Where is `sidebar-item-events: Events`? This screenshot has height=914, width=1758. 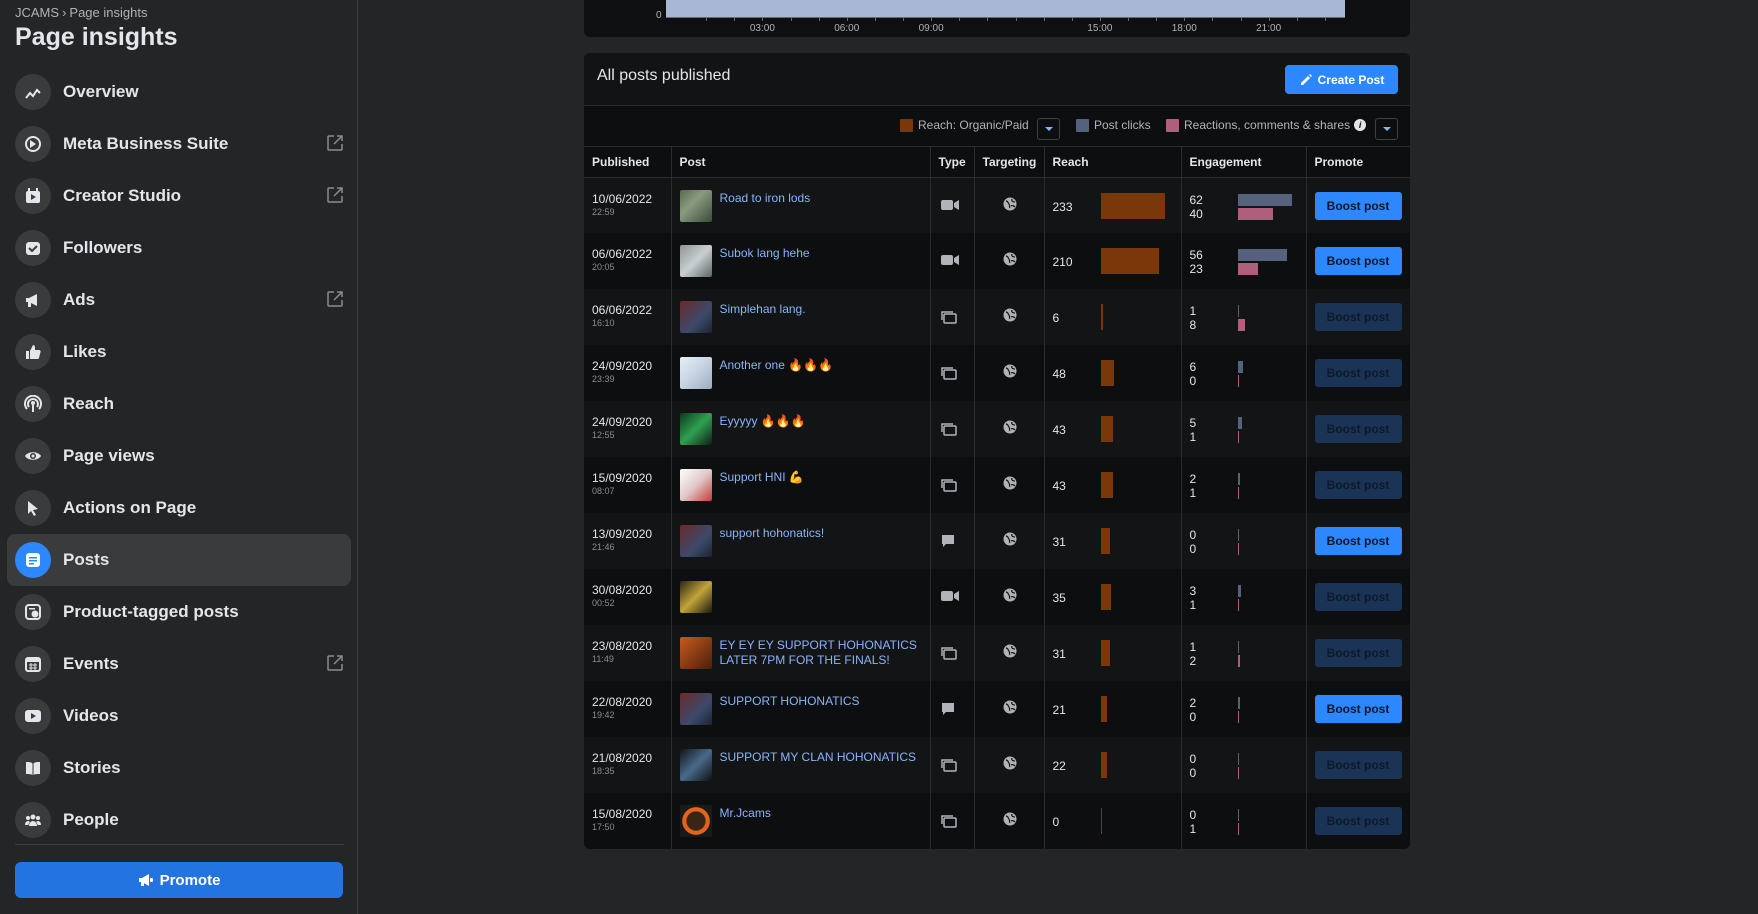
sidebar-item-events: Events is located at coordinates (179, 664).